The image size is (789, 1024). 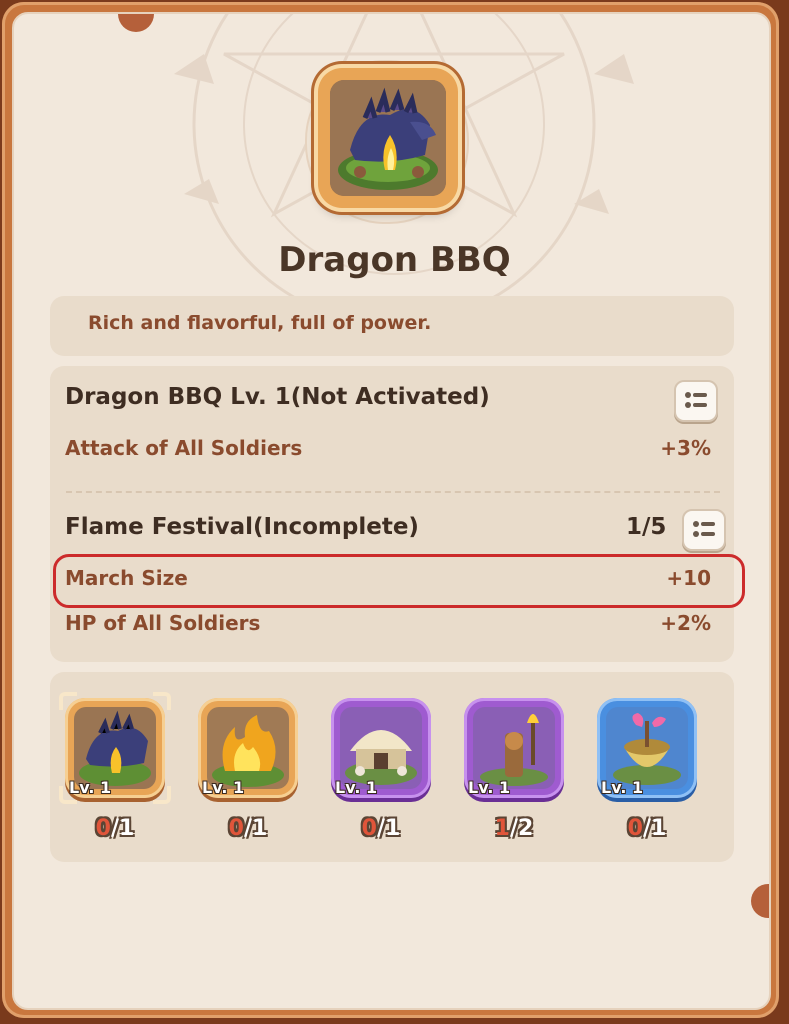 I want to click on set-item-torch-totem: Lv. 1, so click(x=514, y=748).